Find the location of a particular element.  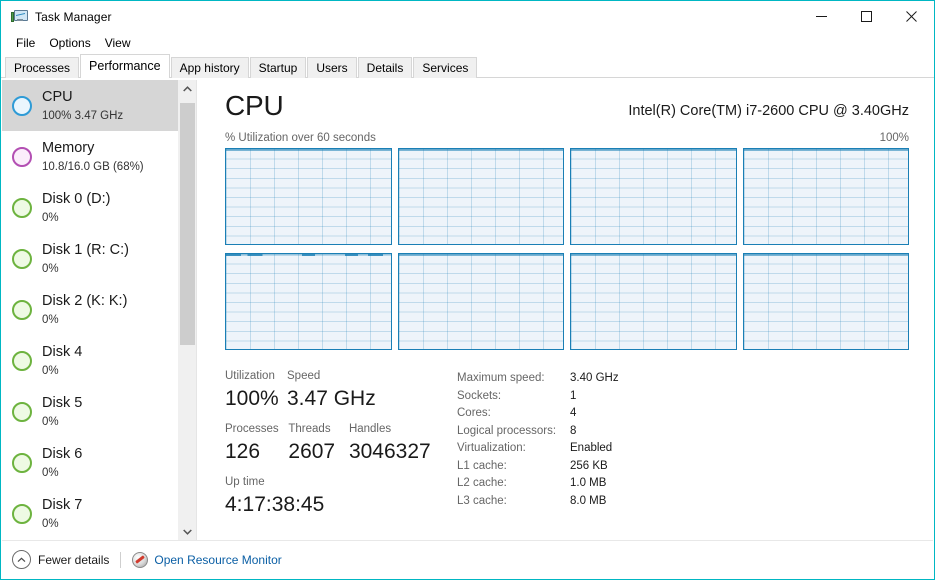

sidebar-scrollbar is located at coordinates (187, 310).